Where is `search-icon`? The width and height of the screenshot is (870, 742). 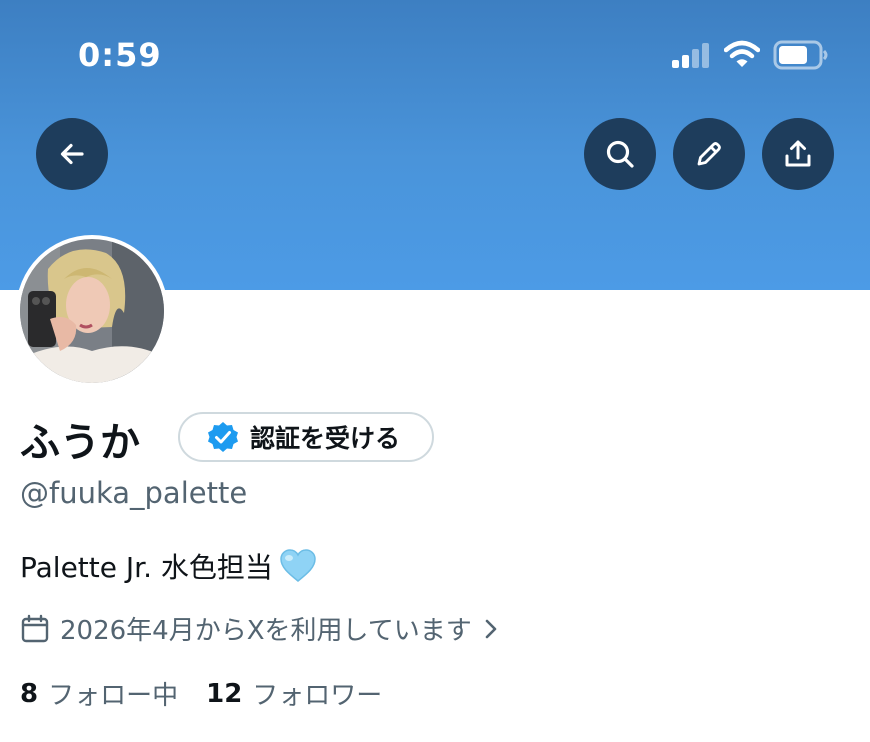 search-icon is located at coordinates (620, 154).